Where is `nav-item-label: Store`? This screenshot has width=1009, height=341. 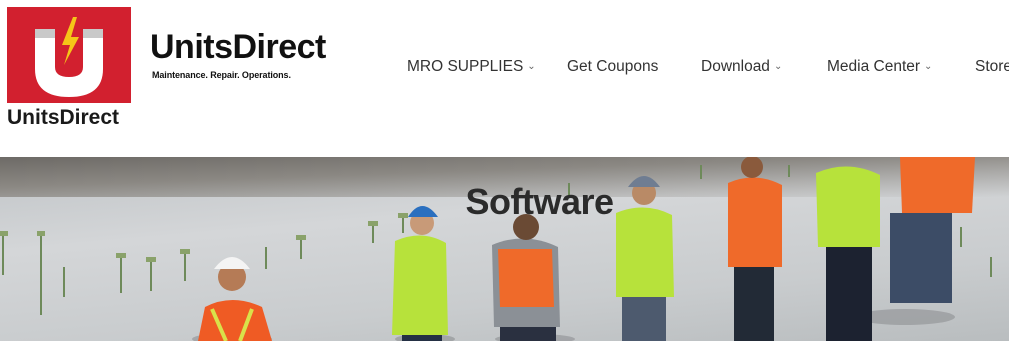 nav-item-label: Store is located at coordinates (992, 66).